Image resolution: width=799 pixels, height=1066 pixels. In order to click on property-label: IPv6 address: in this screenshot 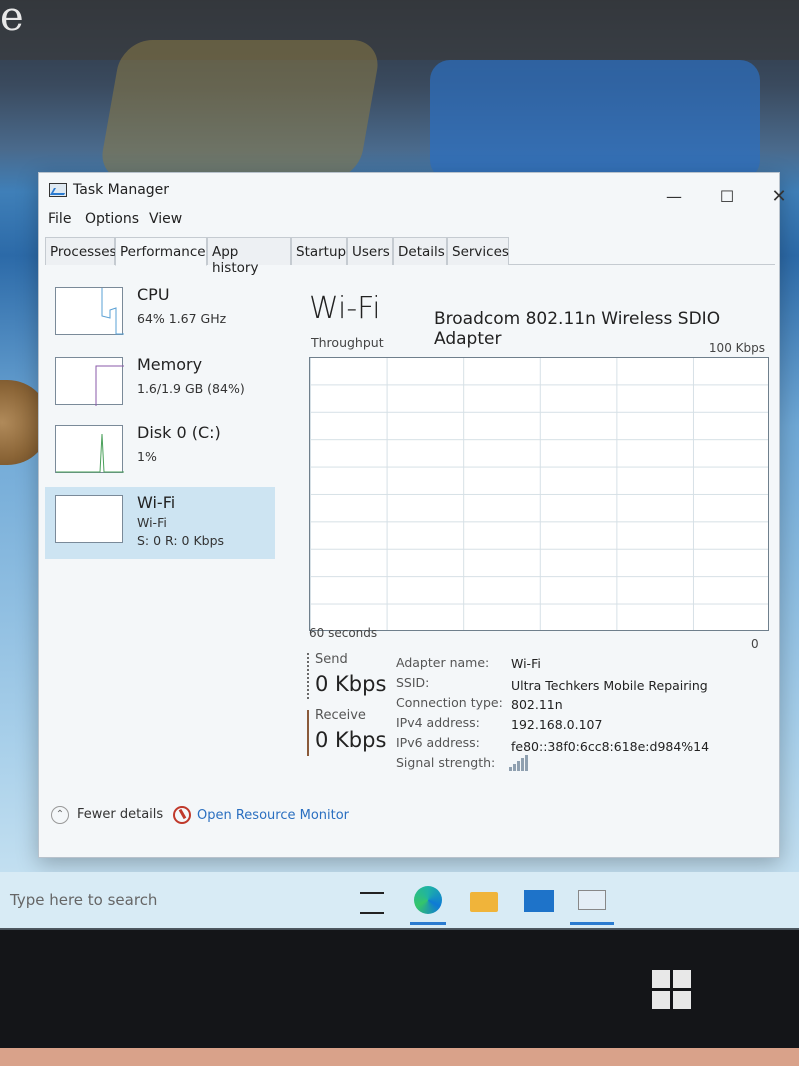, I will do `click(438, 742)`.